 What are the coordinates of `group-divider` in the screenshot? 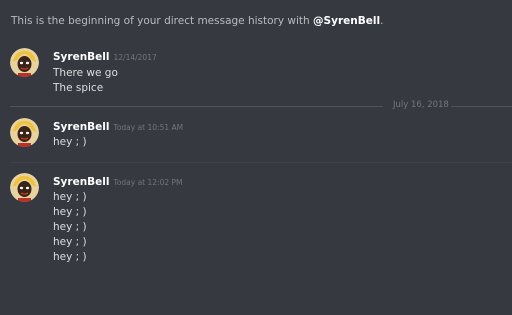 It's located at (261, 162).